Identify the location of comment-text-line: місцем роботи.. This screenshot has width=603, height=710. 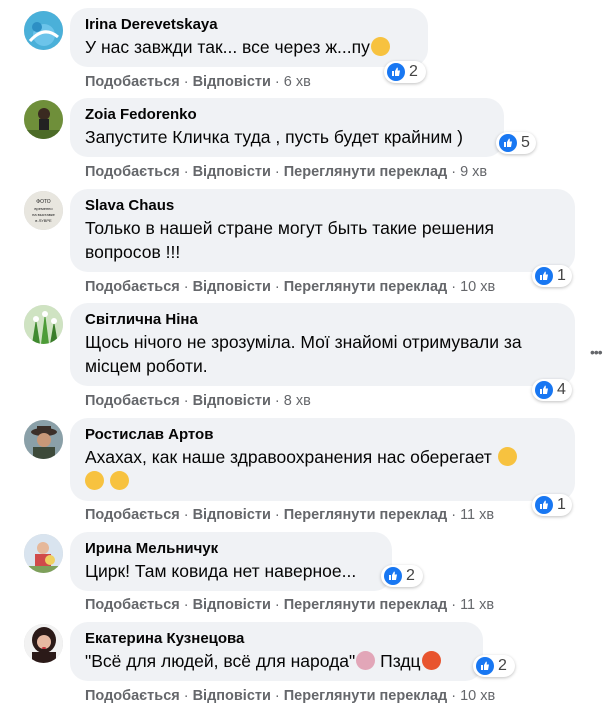
(146, 366).